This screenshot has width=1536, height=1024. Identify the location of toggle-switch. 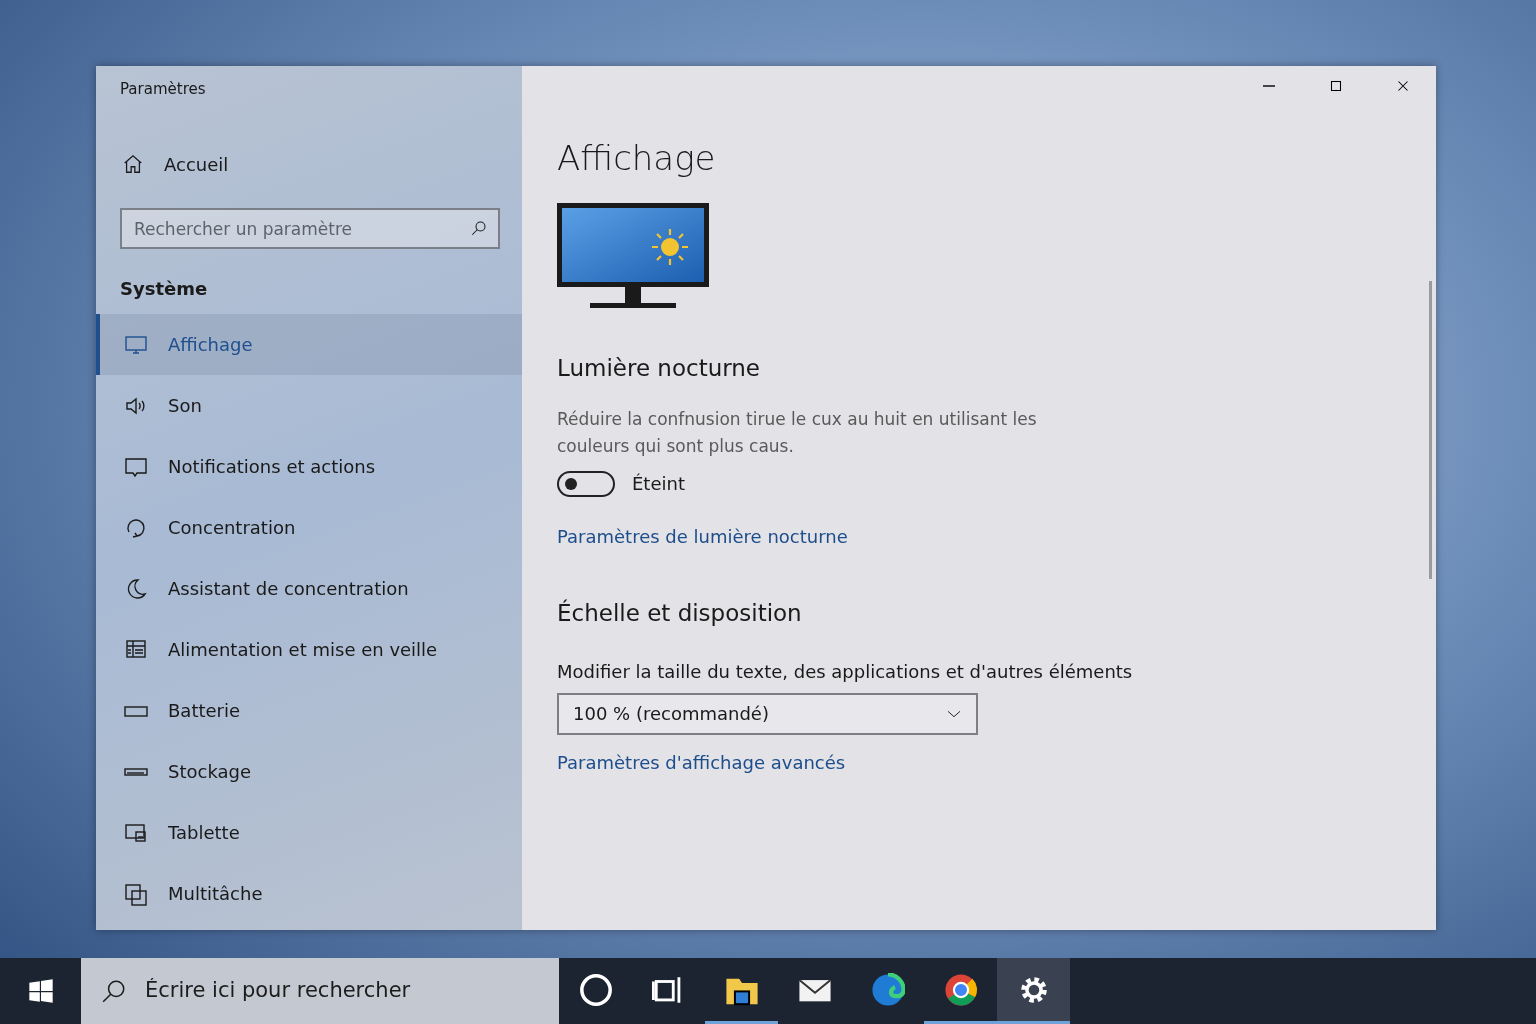
(586, 483).